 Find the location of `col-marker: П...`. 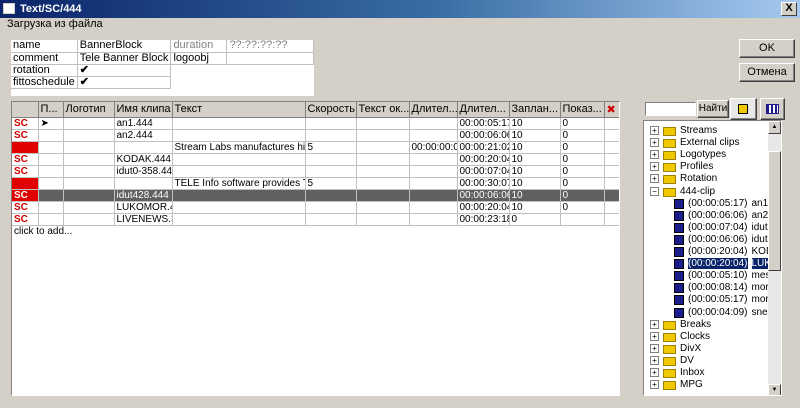

col-marker: П... is located at coordinates (51, 110).